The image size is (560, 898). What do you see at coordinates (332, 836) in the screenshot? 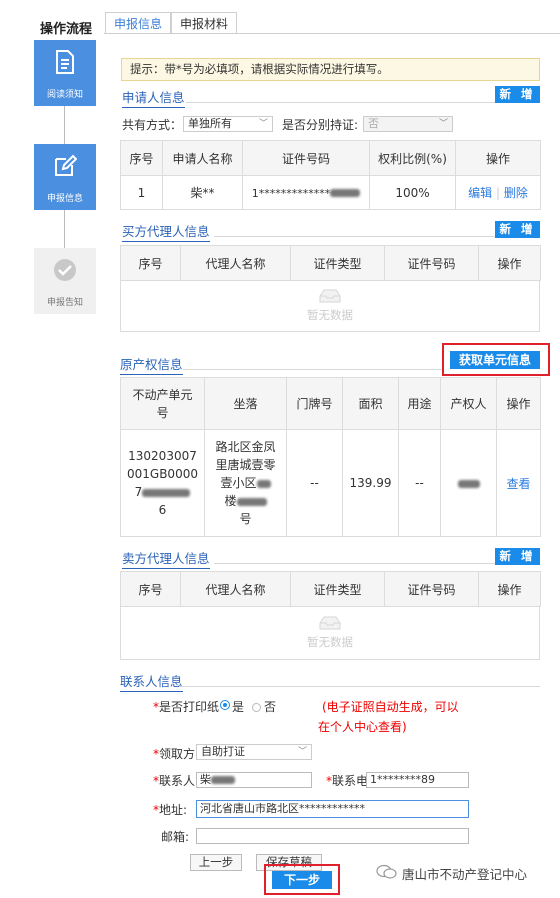
I see `postcode-input` at bounding box center [332, 836].